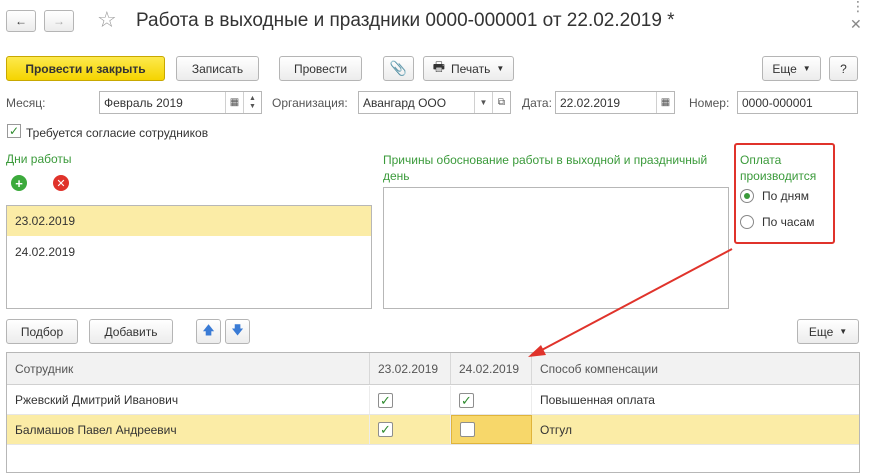  What do you see at coordinates (630, 302) in the screenshot?
I see `annotation-arrow` at bounding box center [630, 302].